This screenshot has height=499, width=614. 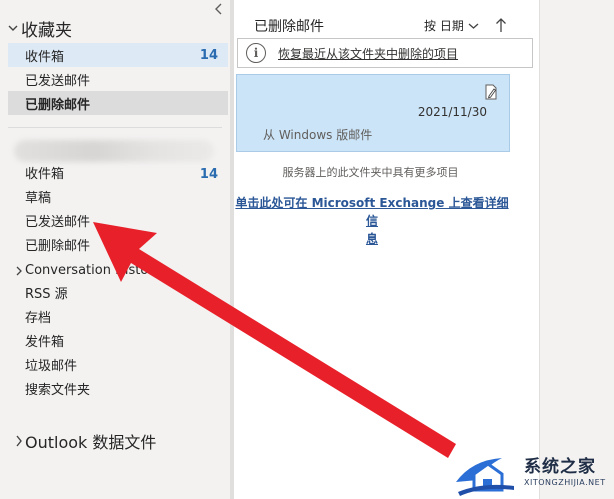 I want to click on collapse-pane-button, so click(x=219, y=9).